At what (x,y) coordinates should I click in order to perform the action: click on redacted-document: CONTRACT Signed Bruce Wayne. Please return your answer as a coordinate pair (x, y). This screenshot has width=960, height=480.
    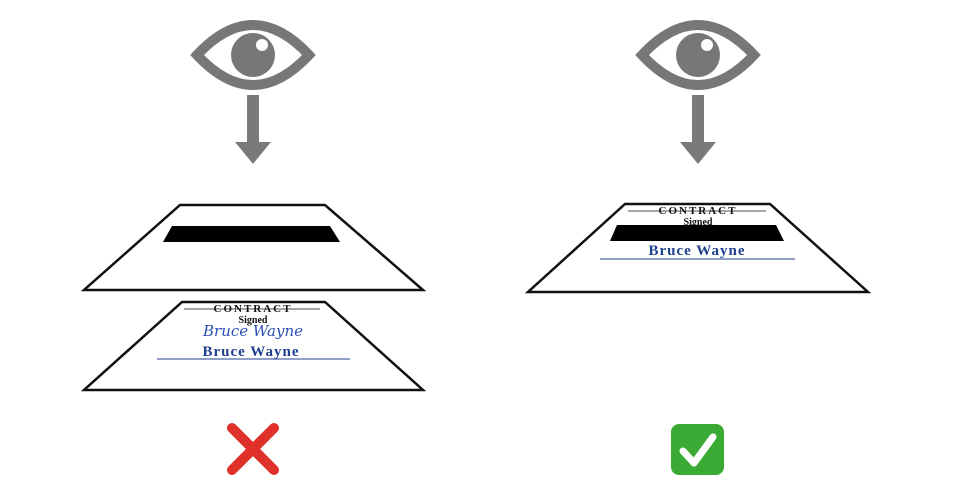
    Looking at the image, I should click on (698, 248).